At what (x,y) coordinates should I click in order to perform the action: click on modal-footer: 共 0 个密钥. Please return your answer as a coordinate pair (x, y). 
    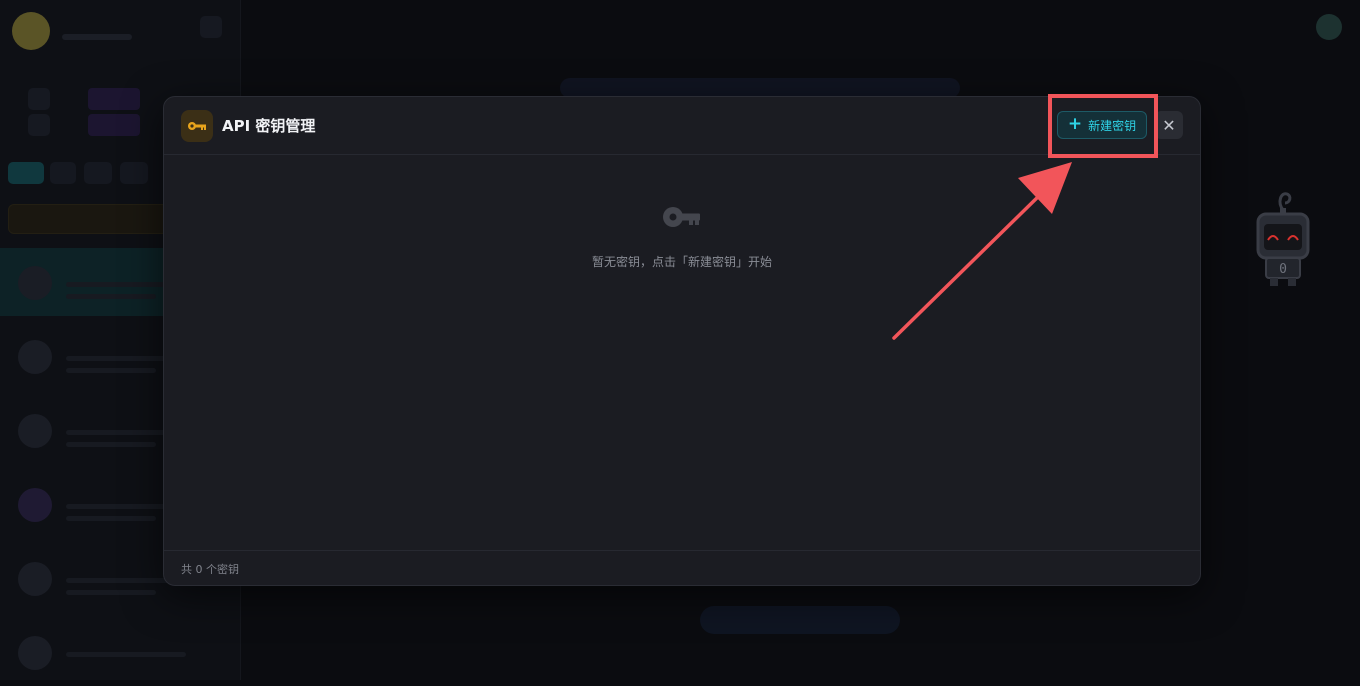
    Looking at the image, I should click on (682, 567).